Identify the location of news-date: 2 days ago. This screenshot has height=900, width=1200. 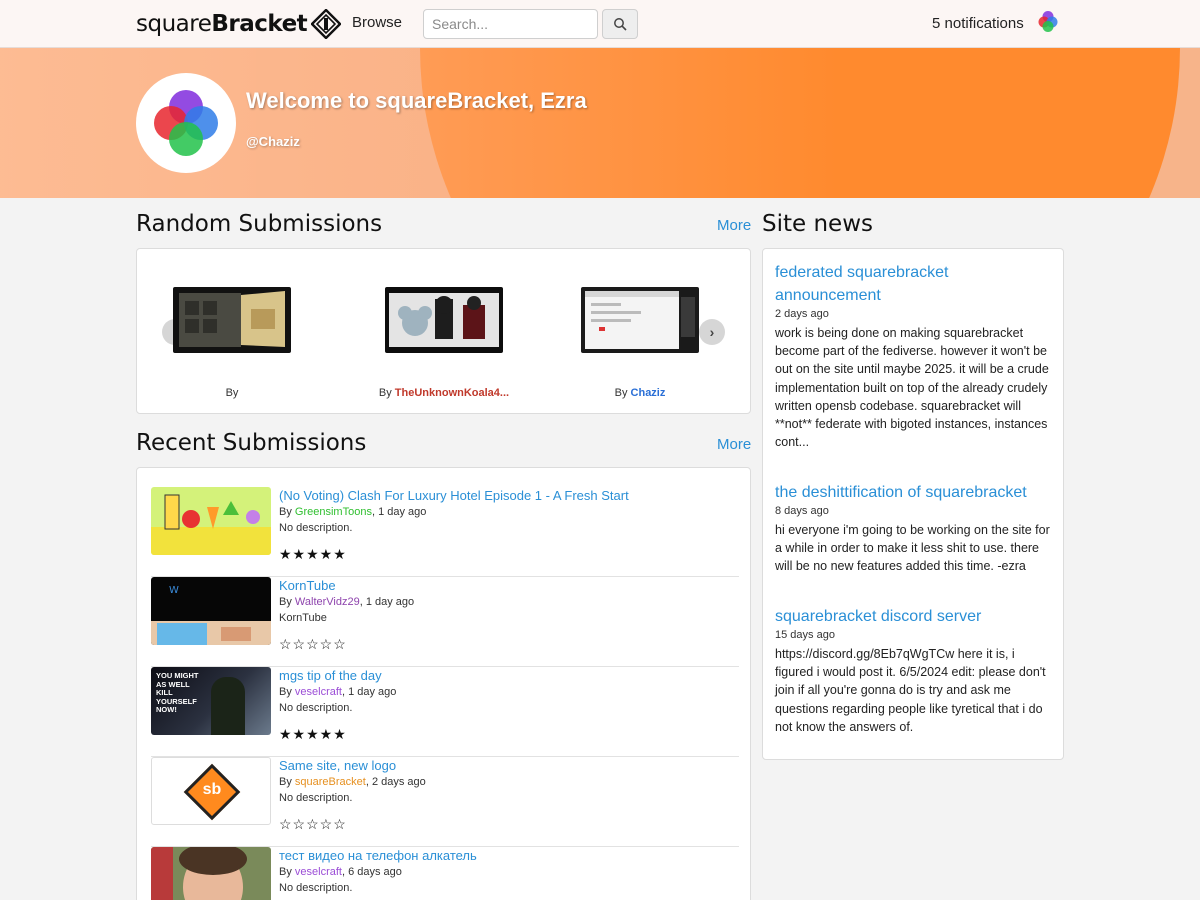
(802, 314).